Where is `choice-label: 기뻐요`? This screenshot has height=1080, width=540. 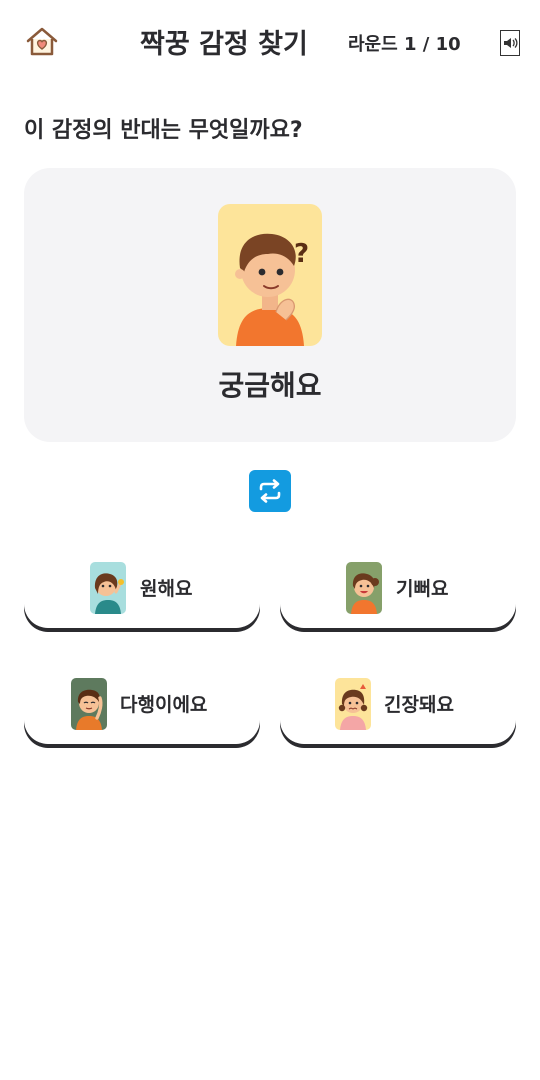 choice-label: 기뻐요 is located at coordinates (422, 589).